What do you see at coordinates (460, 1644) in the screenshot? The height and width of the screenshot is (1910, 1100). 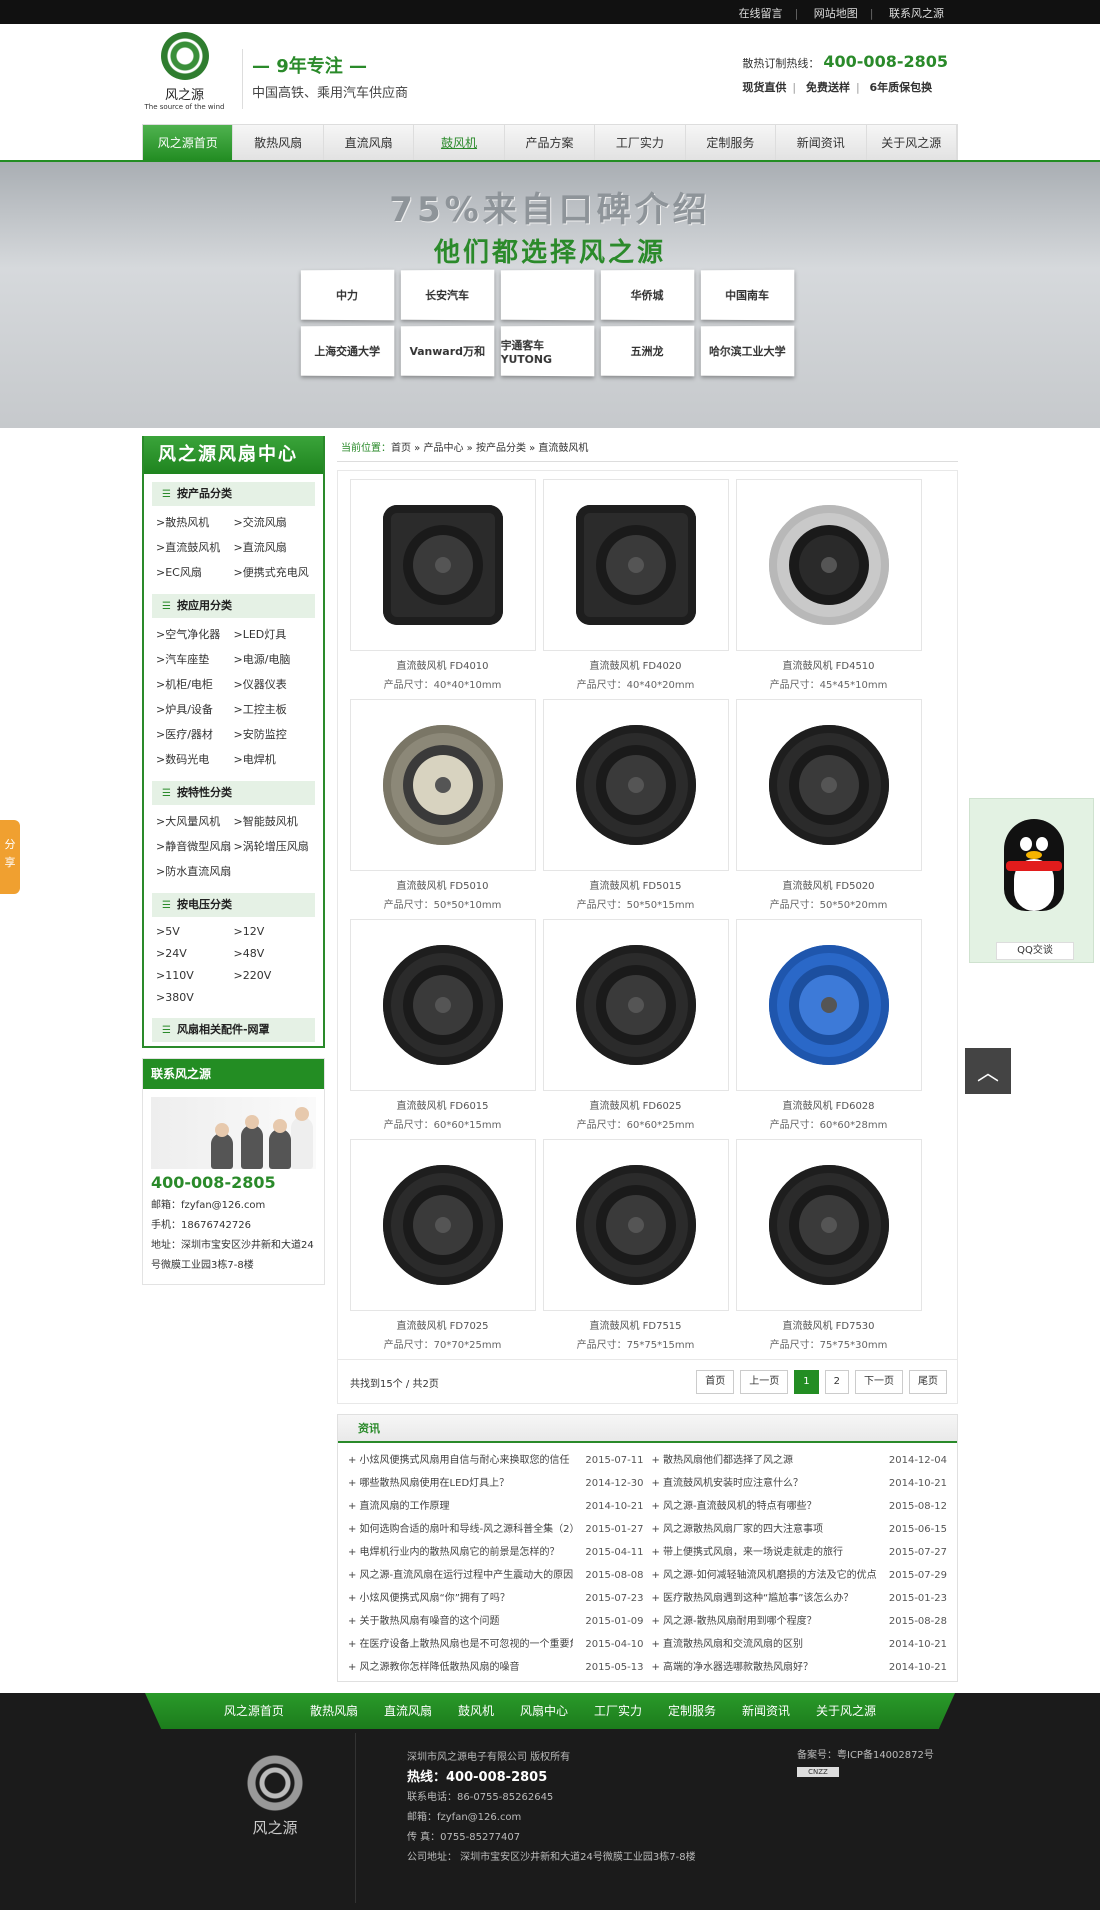 I see `news-title-link: + 在医疗设备上散热风扇也是不可忽视的一个重要角` at bounding box center [460, 1644].